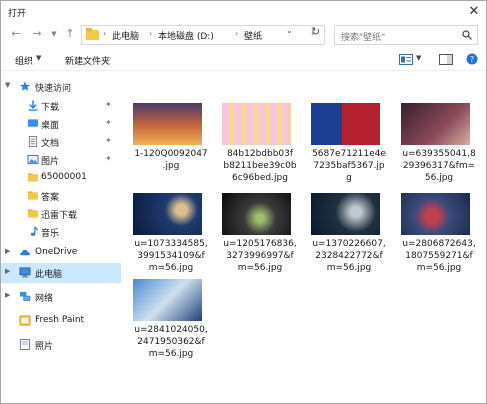 The height and width of the screenshot is (404, 487). Describe the element at coordinates (24, 60) in the screenshot. I see `organize-button: 组织` at that location.